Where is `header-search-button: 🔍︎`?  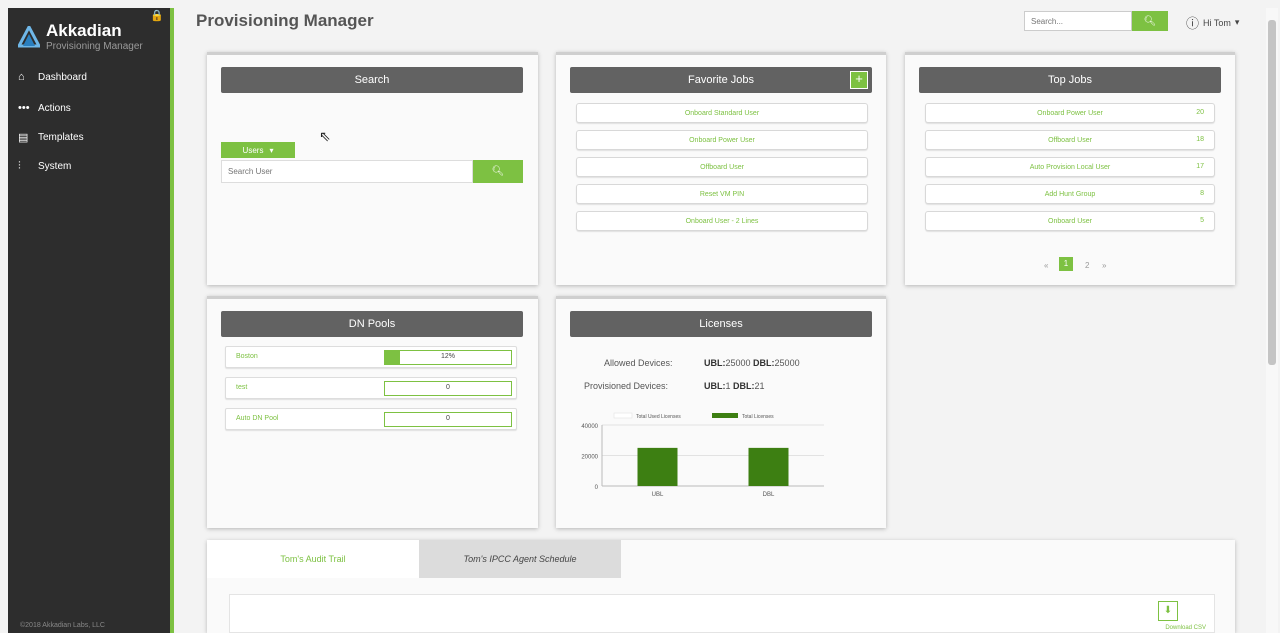 header-search-button: 🔍︎ is located at coordinates (1150, 21).